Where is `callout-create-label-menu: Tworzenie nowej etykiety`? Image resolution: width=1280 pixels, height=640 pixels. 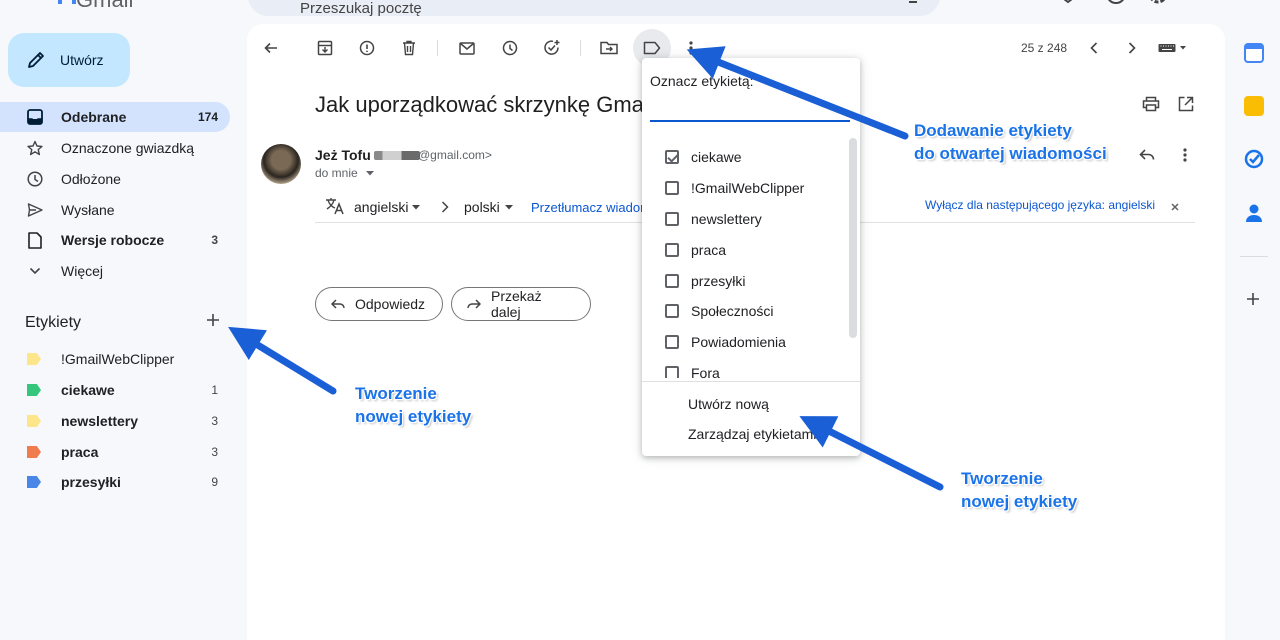 callout-create-label-menu: Tworzenie nowej etykiety is located at coordinates (1019, 490).